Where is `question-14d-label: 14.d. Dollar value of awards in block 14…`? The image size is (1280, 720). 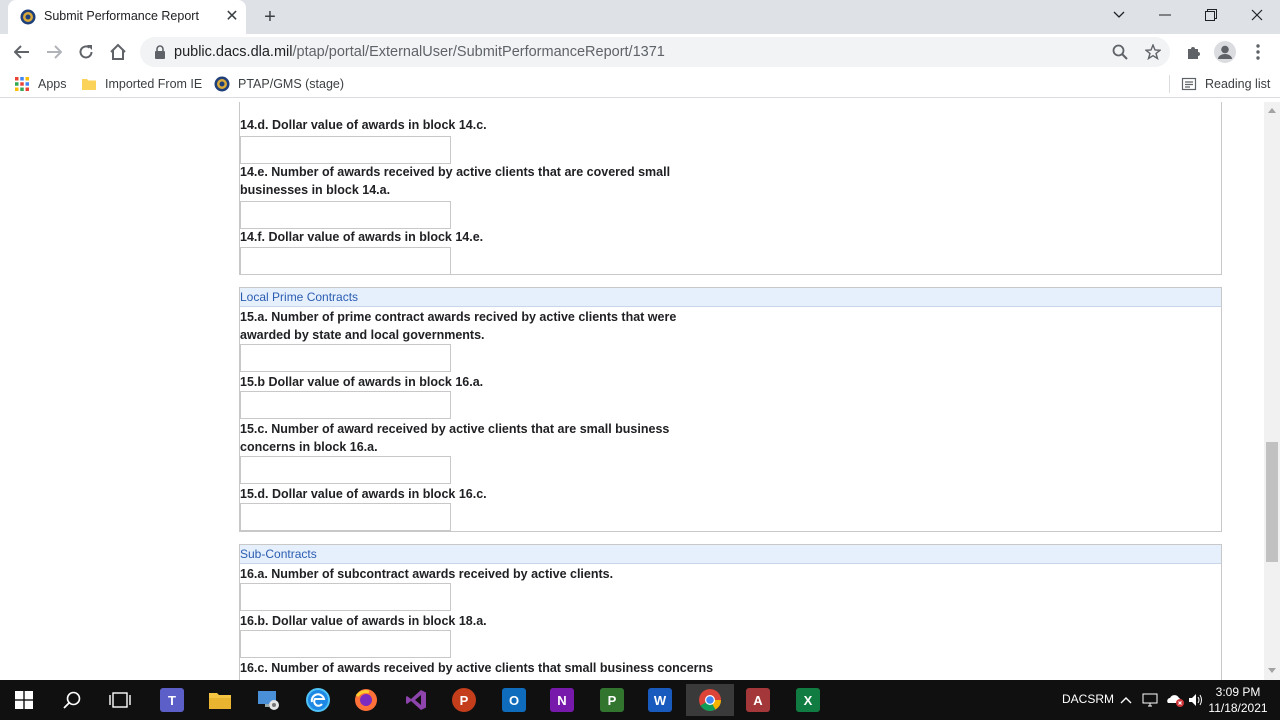
question-14d-label: 14.d. Dollar value of awards in block 14… is located at coordinates (363, 125).